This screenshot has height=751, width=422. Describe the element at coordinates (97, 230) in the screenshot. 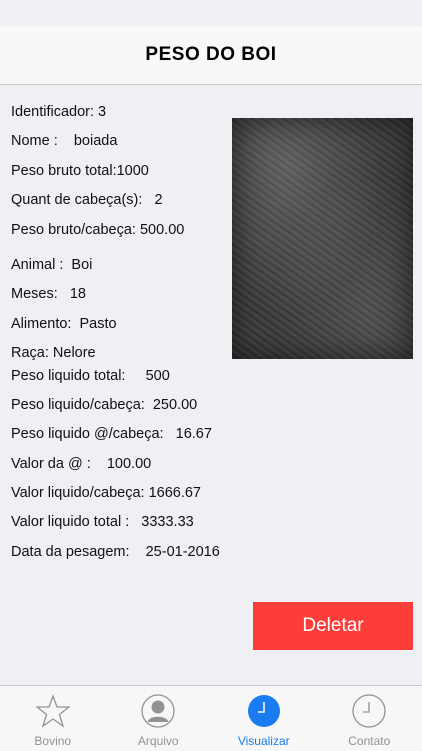

I see `peso-bruto-cabeca-text: Peso bruto/cabeça: 500.00` at that location.